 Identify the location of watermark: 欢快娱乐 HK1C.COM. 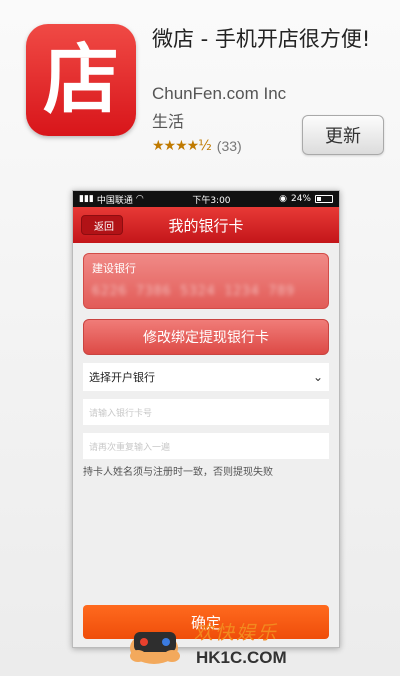
(209, 643).